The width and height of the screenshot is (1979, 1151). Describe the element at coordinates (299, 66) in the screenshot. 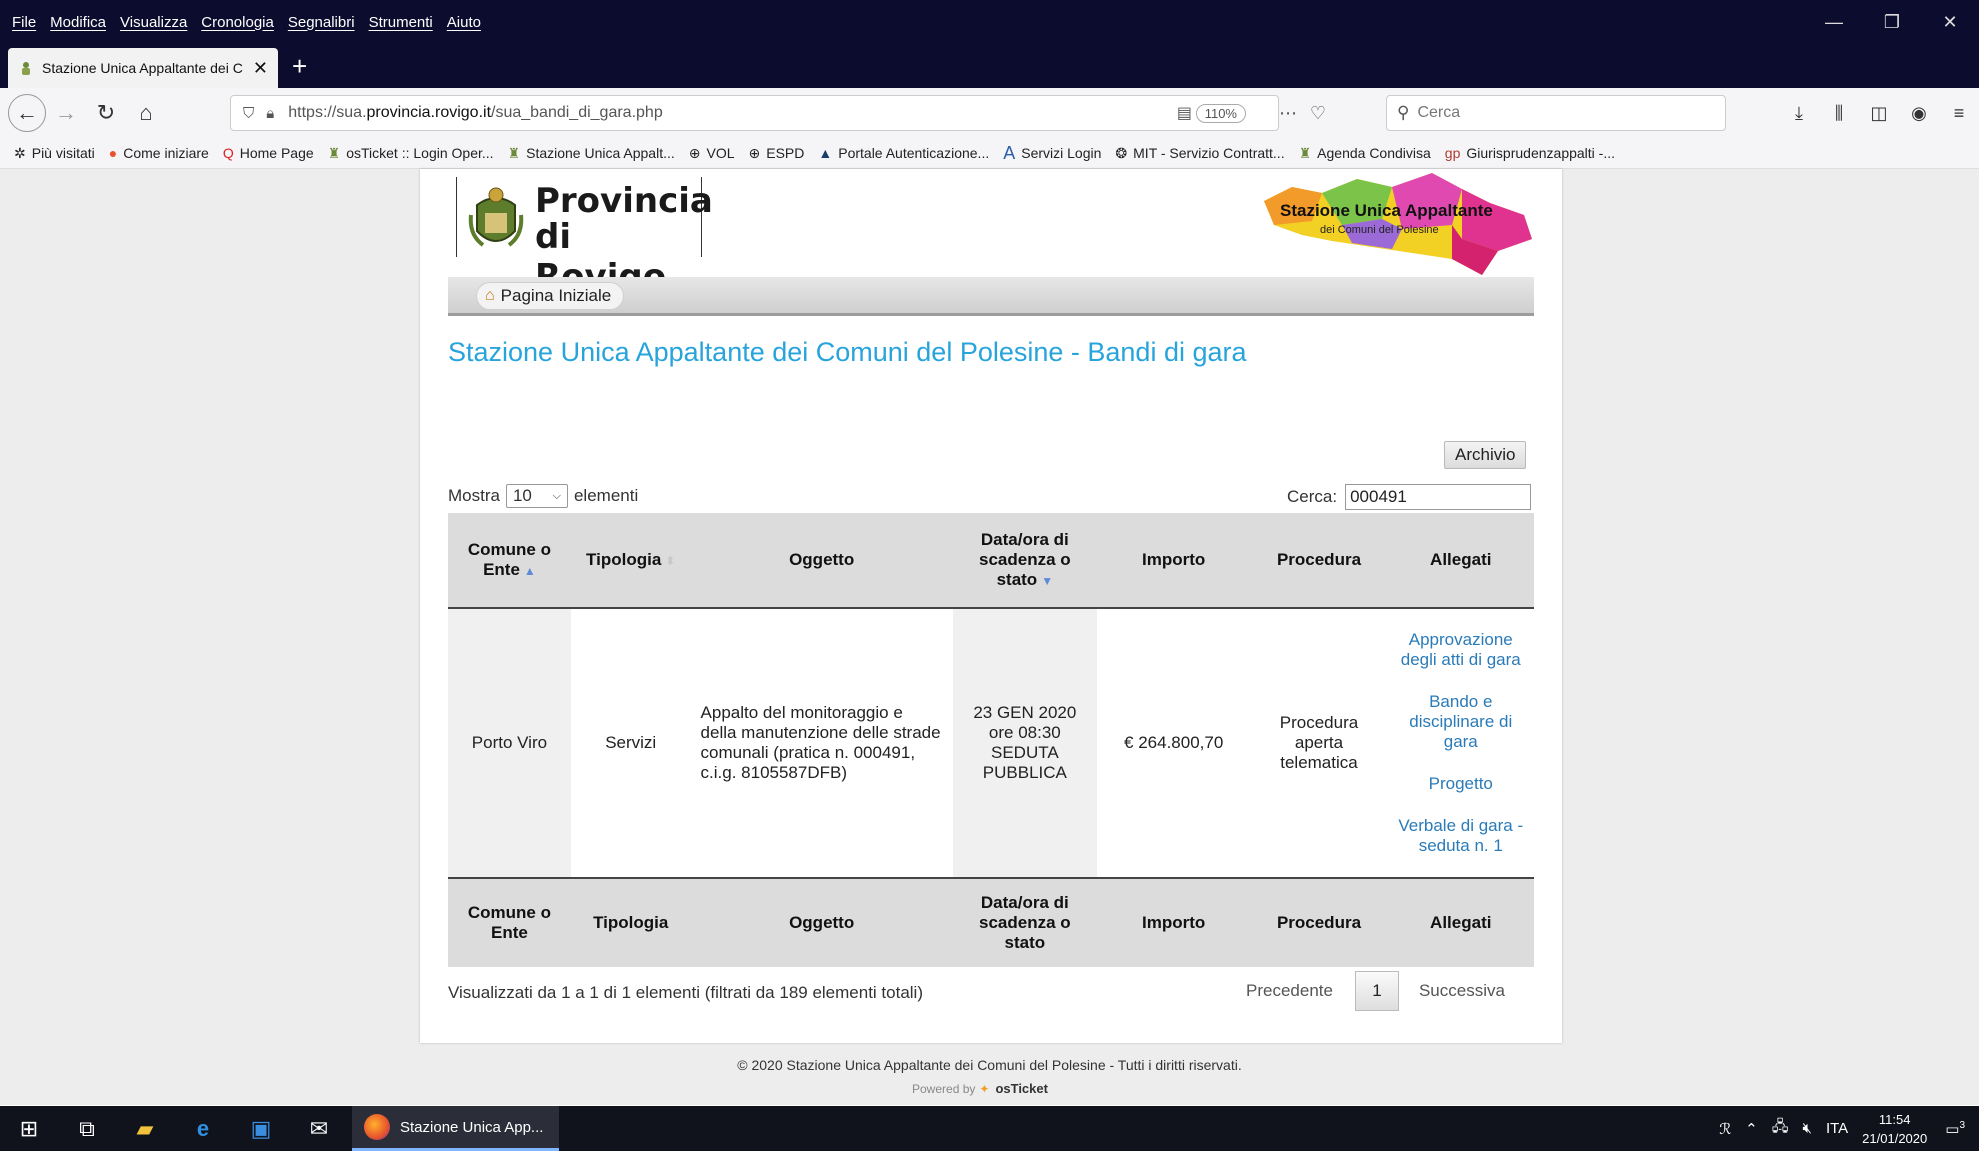

I see `new-tab-icon: +` at that location.